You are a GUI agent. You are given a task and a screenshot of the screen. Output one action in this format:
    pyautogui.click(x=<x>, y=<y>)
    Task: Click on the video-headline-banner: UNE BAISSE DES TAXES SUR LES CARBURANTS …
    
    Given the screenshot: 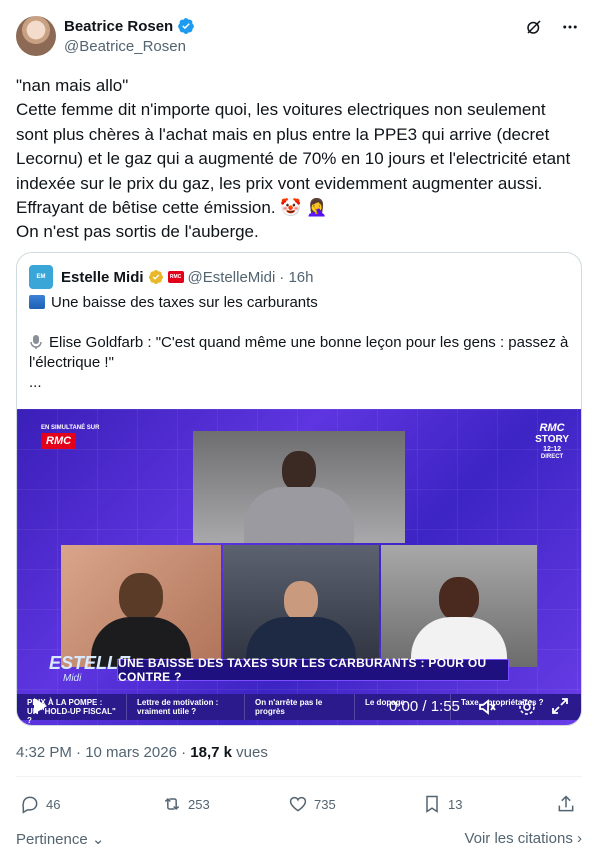 What is the action you would take?
    pyautogui.click(x=313, y=670)
    